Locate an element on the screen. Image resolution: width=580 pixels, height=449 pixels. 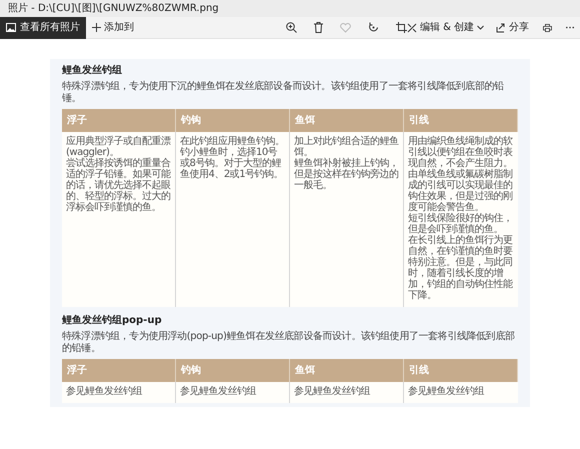
rotate-icon is located at coordinates (373, 27).